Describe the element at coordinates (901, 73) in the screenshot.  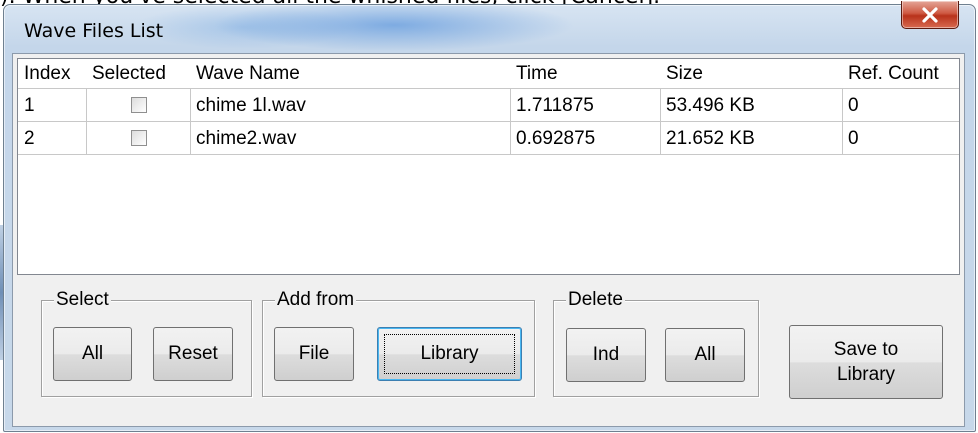
I see `column-header-ref-count: Ref. Count` at that location.